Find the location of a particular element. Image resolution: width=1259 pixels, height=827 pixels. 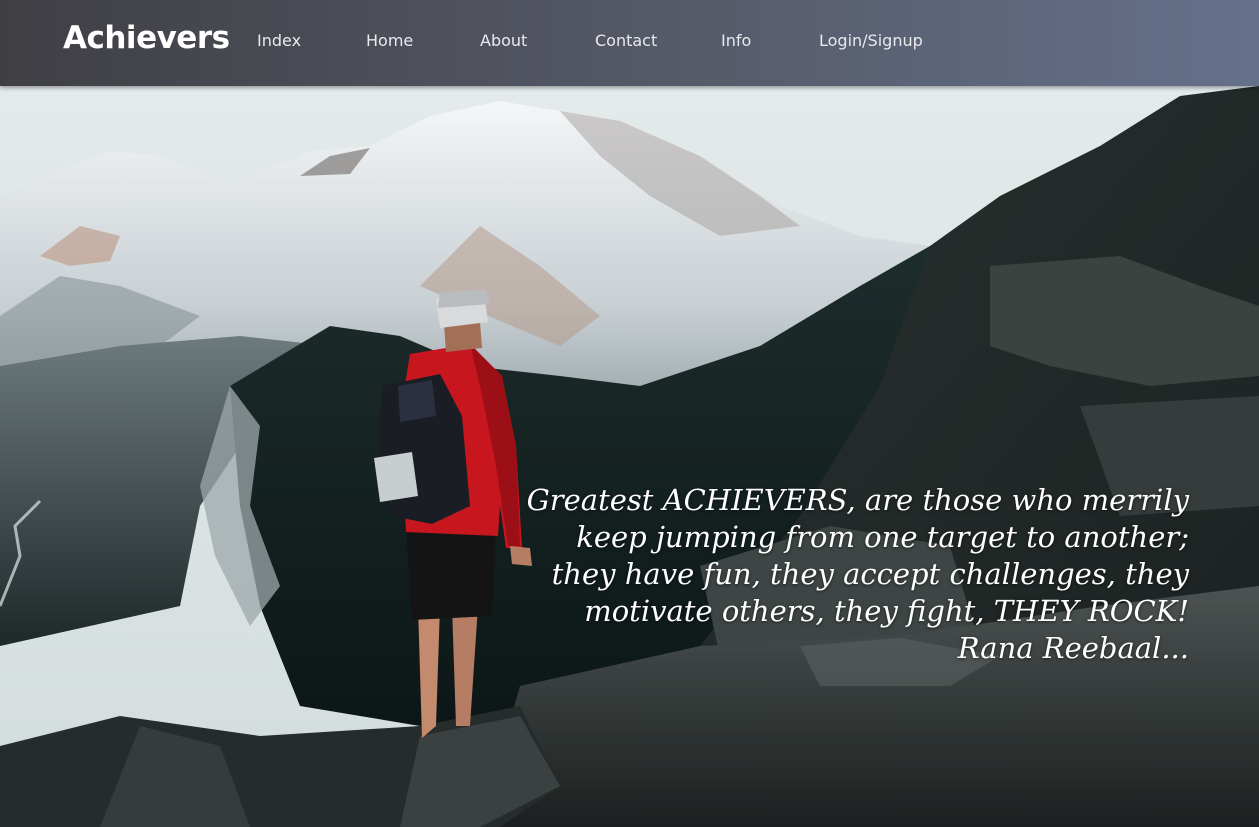

brand-logo: Achievers is located at coordinates (146, 38).